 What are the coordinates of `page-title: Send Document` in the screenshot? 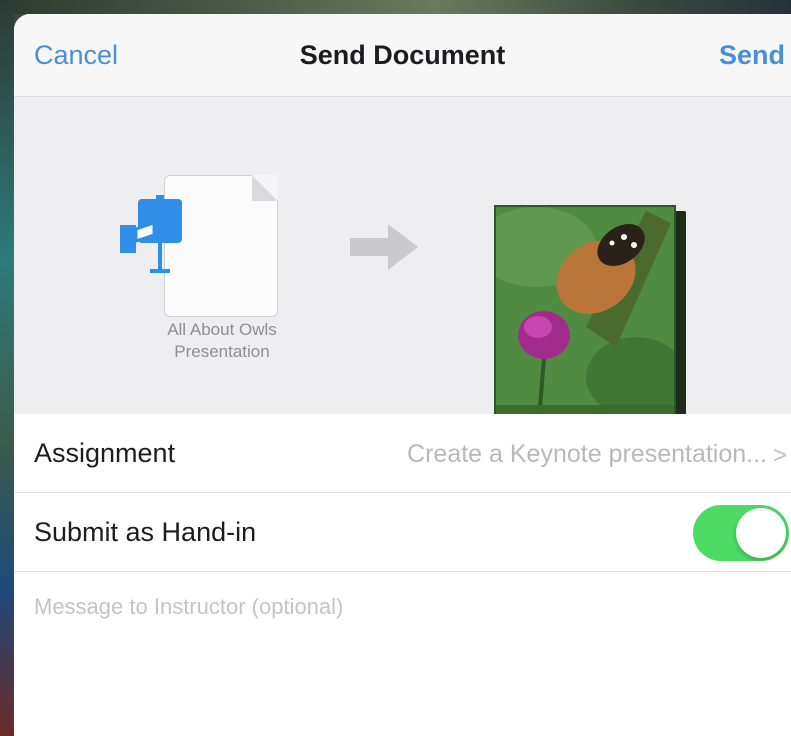 It's located at (402, 55).